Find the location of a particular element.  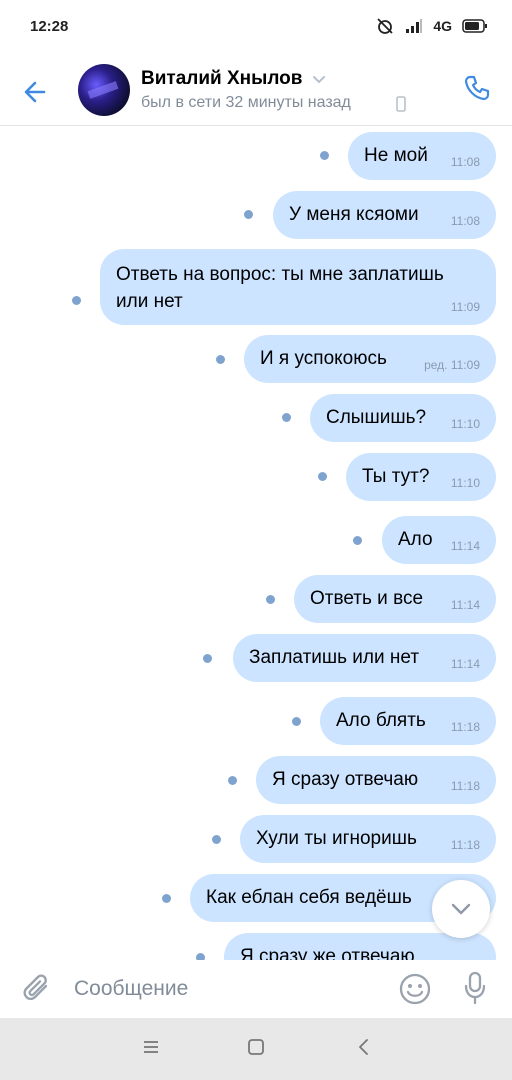

message-text: Ало блять is located at coordinates (381, 720).